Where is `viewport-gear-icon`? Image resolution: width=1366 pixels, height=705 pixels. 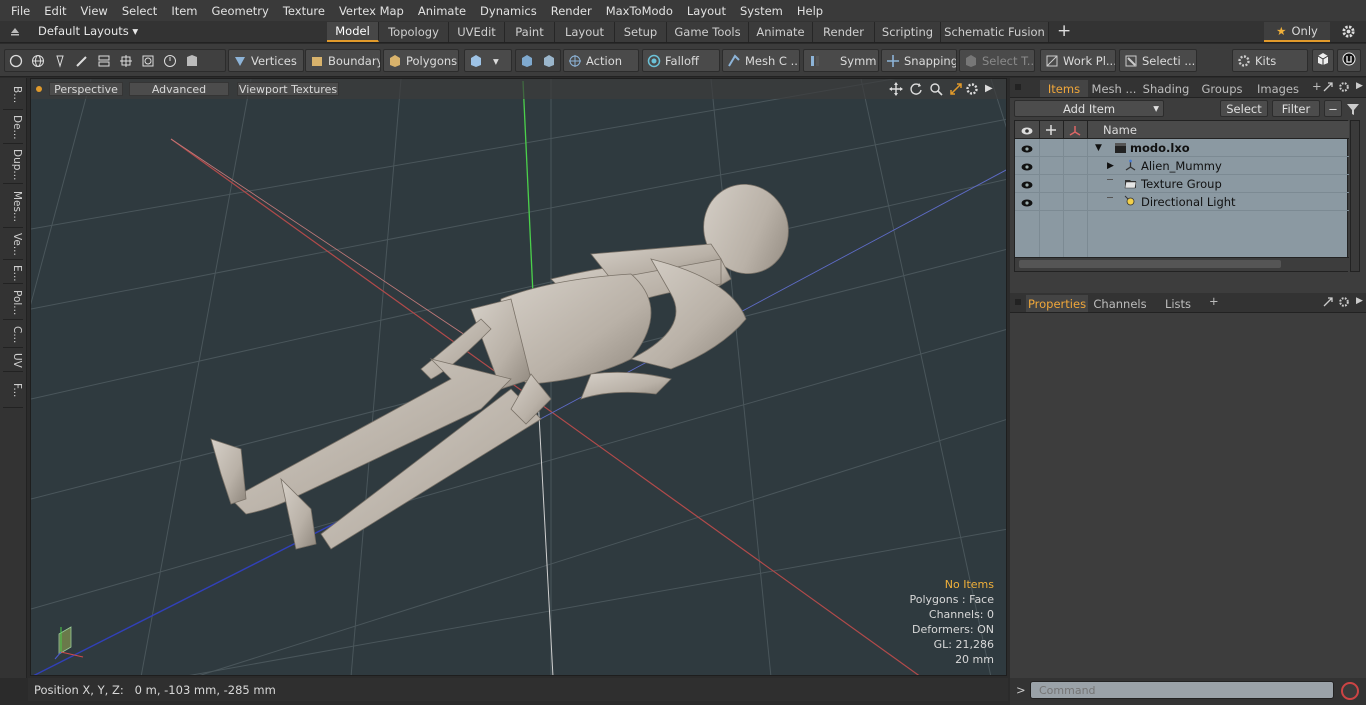
viewport-gear-icon is located at coordinates (972, 89).